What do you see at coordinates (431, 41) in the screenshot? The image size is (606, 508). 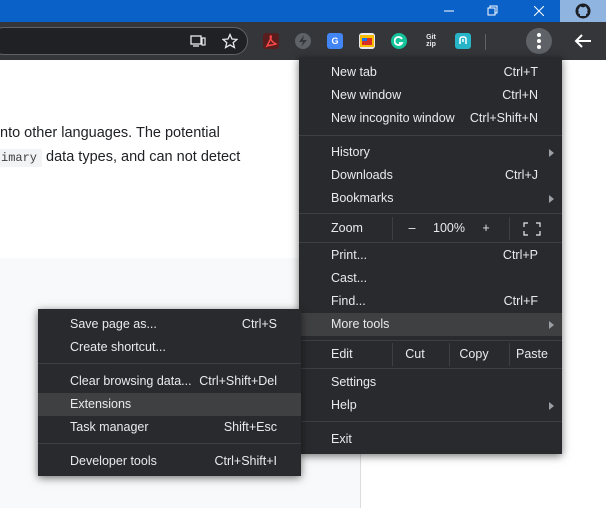 I see `zip-icon: Git zip` at bounding box center [431, 41].